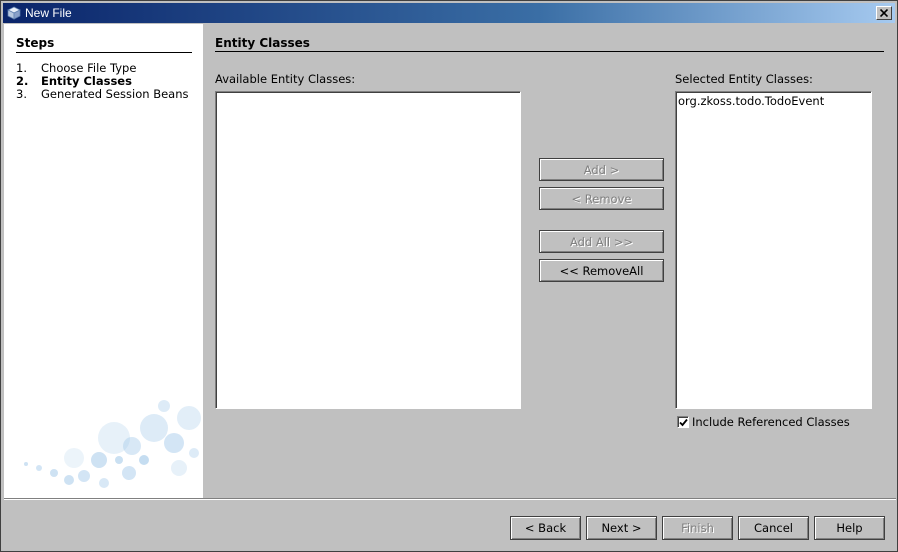 This screenshot has height=552, width=898. I want to click on cancel-button: Cancel, so click(773, 528).